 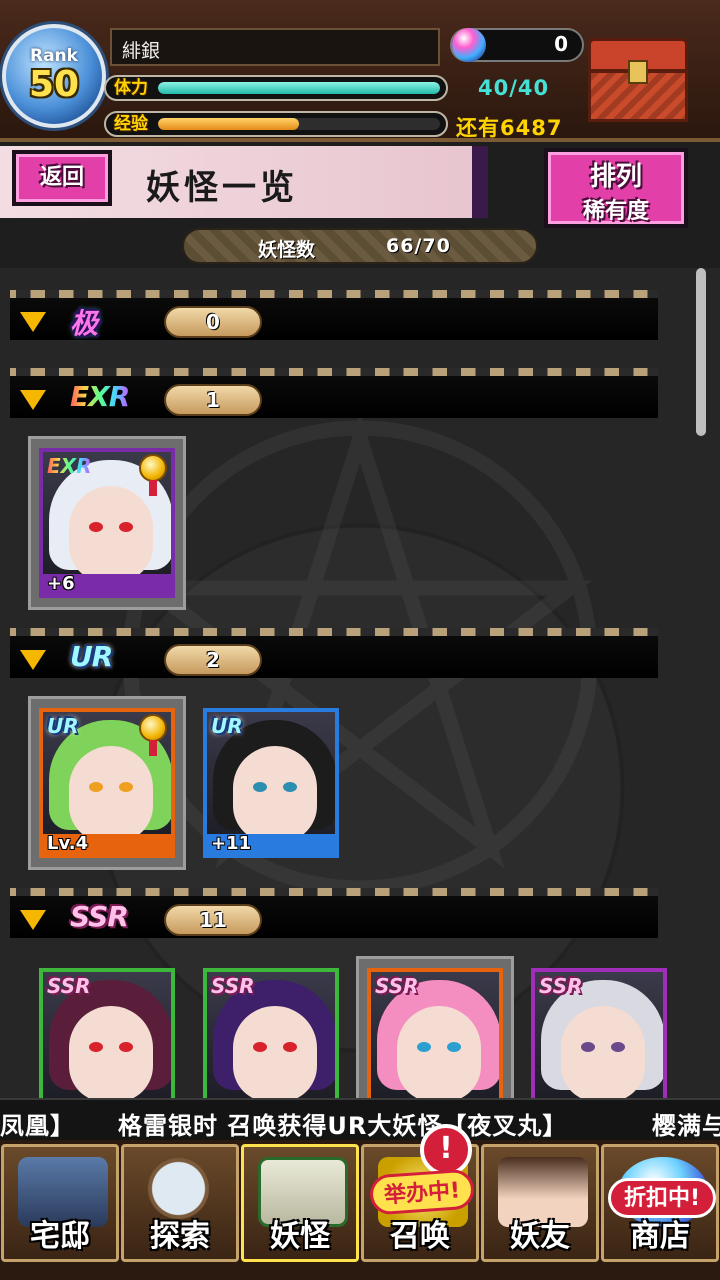 What do you see at coordinates (300, 1236) in the screenshot?
I see `nav-label: 妖怪` at bounding box center [300, 1236].